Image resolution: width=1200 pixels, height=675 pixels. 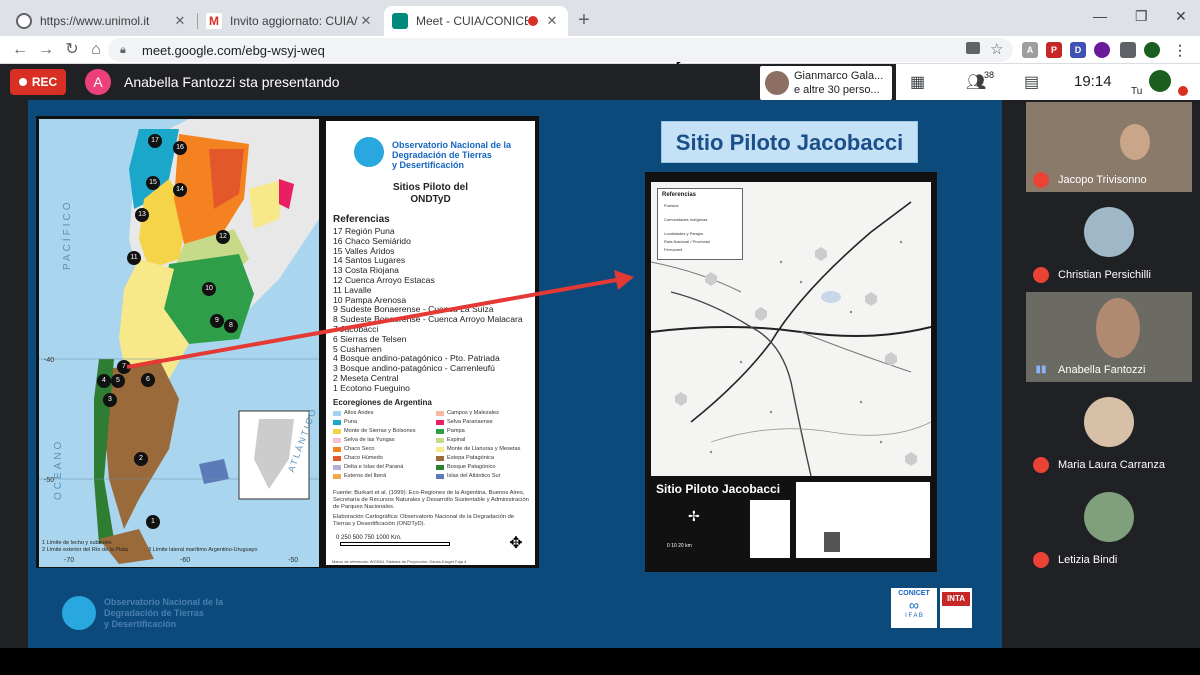 What do you see at coordinates (914, 605) in the screenshot?
I see `conicet-wave-icon: ∞` at bounding box center [914, 605].